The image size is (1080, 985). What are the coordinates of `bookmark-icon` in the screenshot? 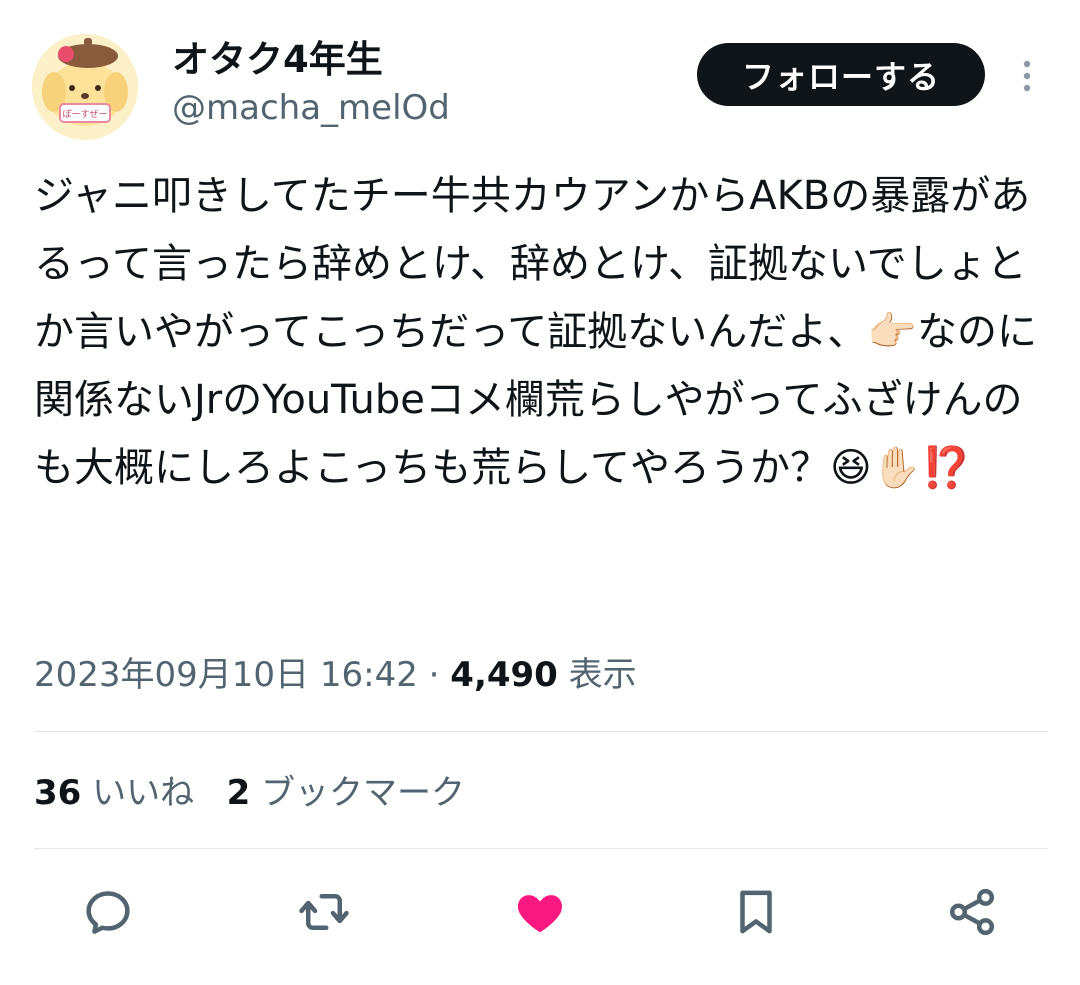 It's located at (756, 912).